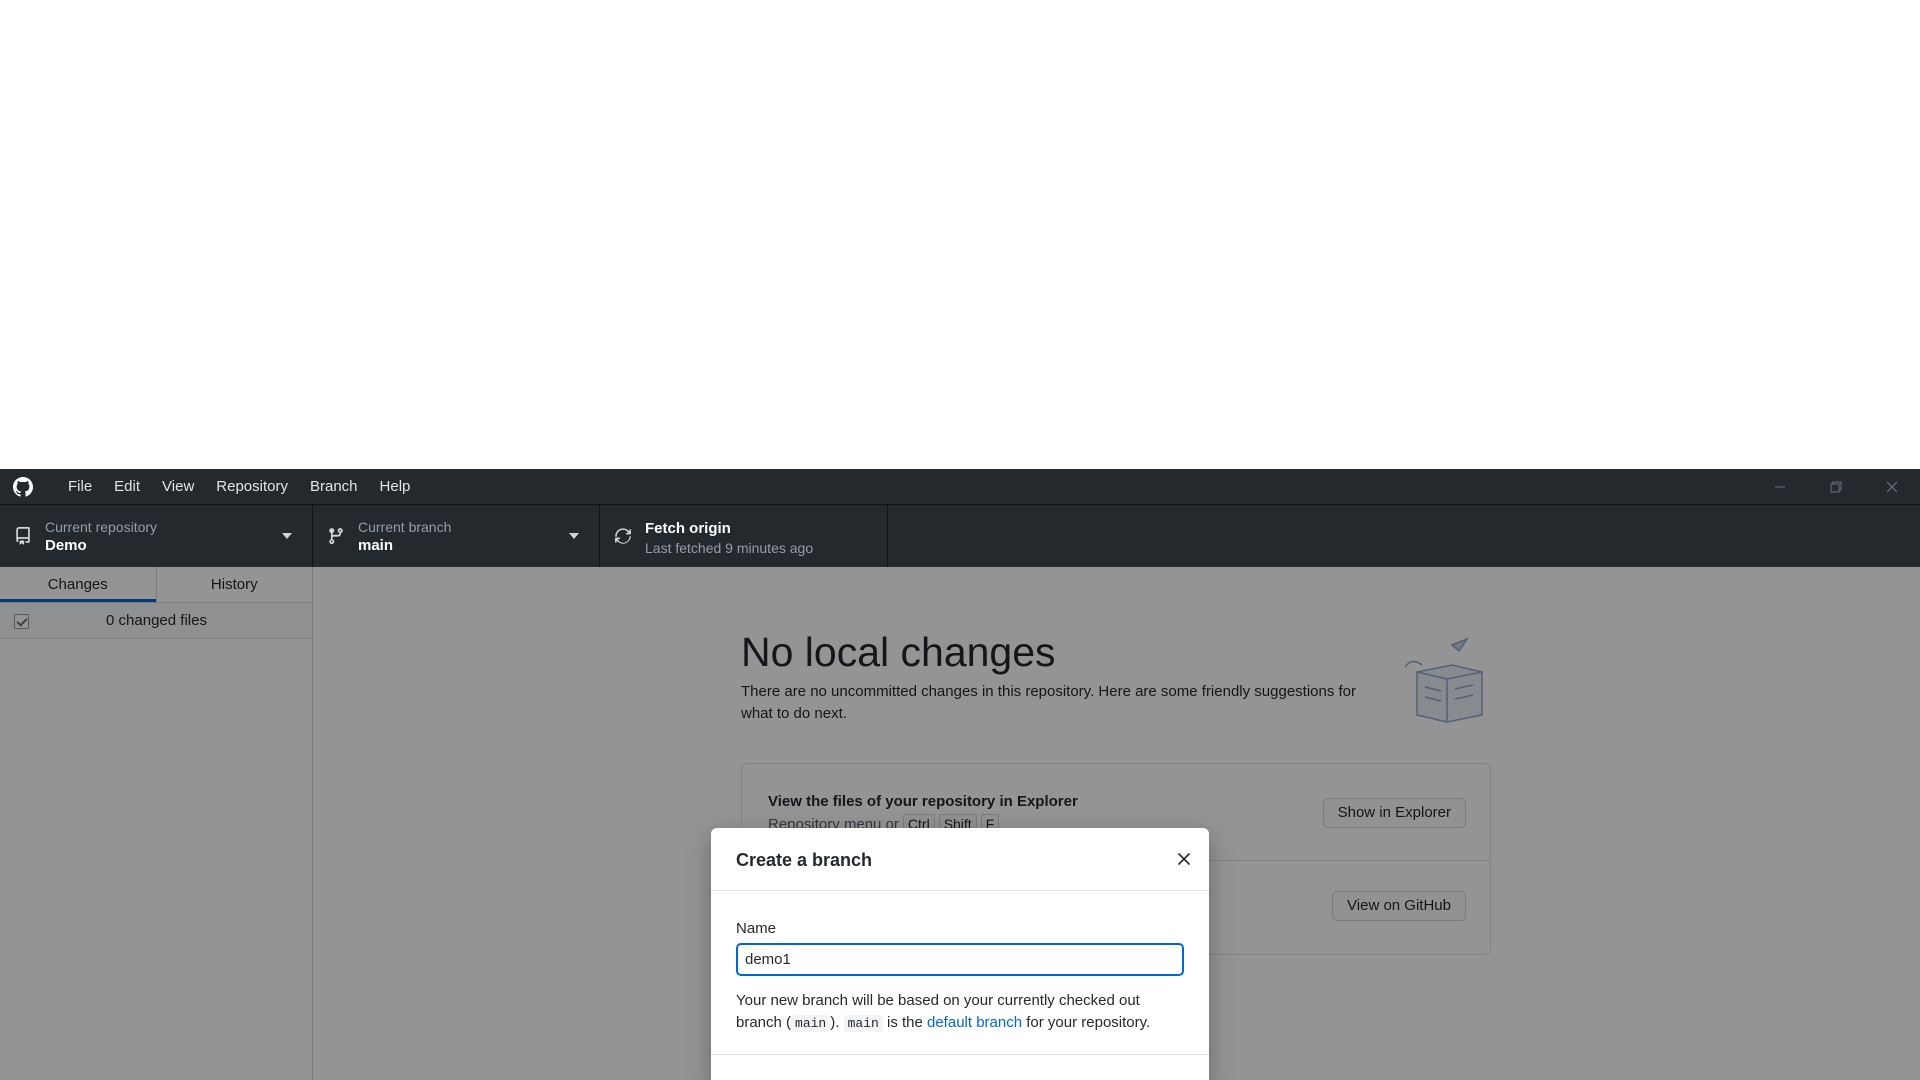 Image resolution: width=1920 pixels, height=1080 pixels. I want to click on sync-icon, so click(623, 536).